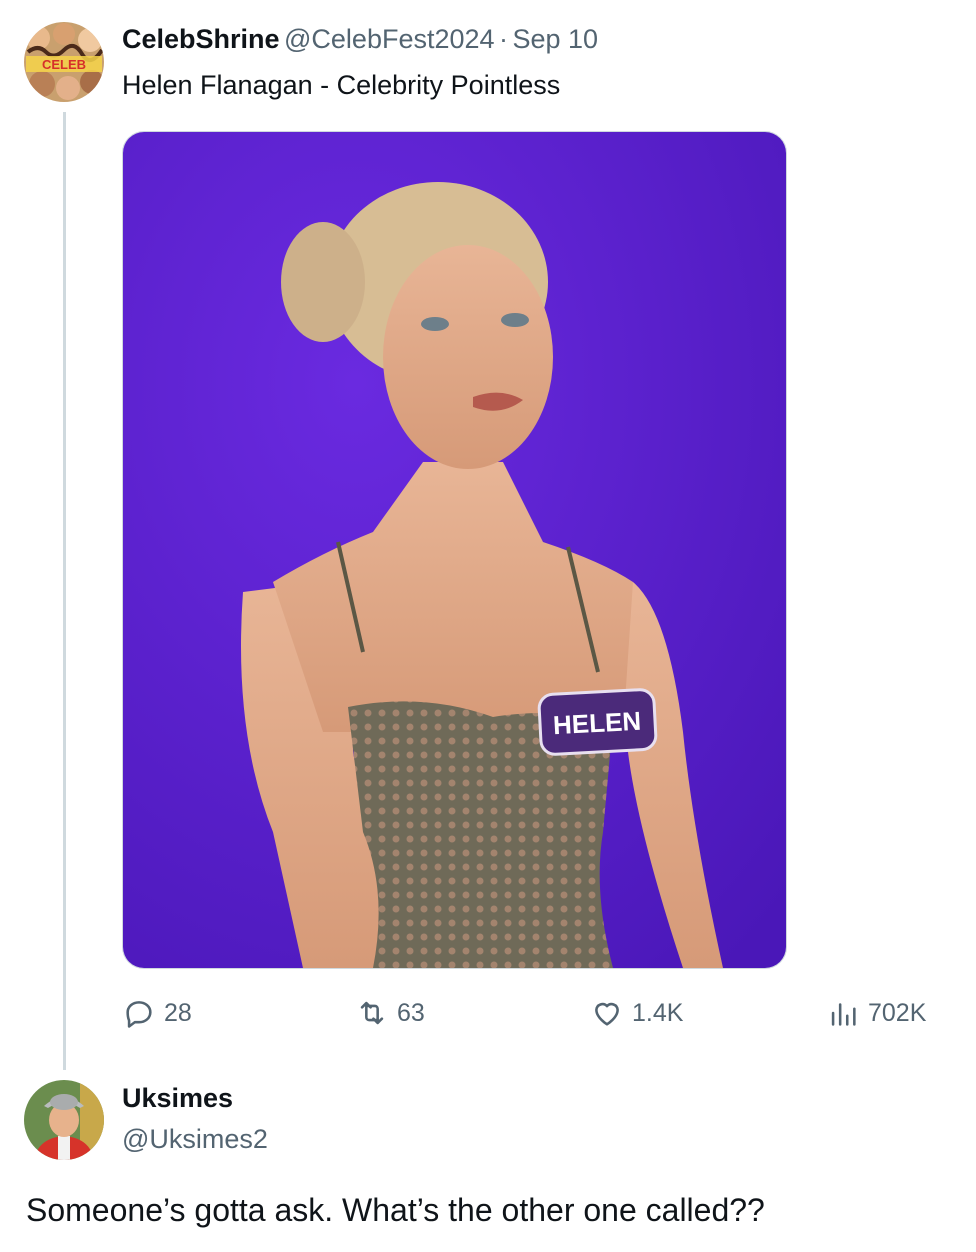  Describe the element at coordinates (390, 1013) in the screenshot. I see `retweet-action: 63` at that location.